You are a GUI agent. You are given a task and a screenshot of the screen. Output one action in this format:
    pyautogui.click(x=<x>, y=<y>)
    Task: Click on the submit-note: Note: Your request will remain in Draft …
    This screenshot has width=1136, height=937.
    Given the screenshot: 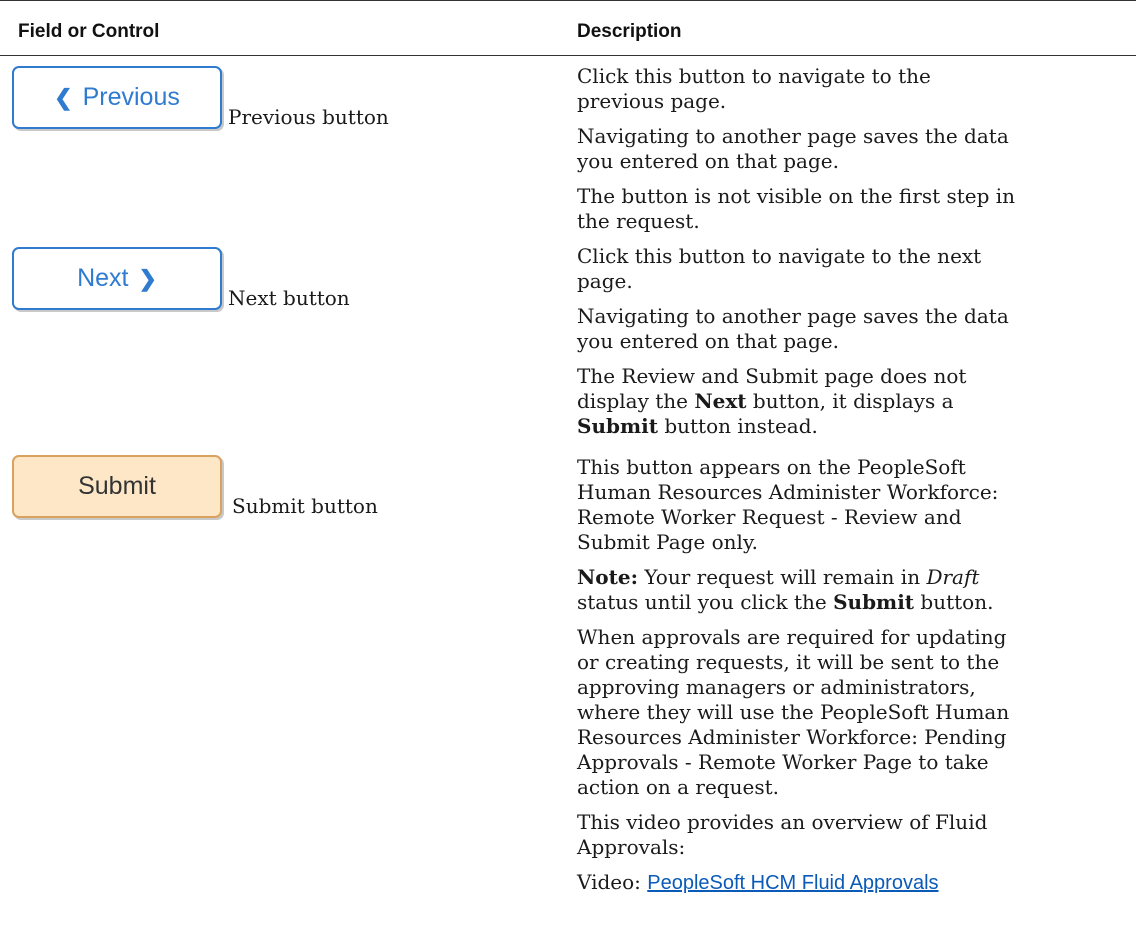 What is the action you would take?
    pyautogui.click(x=785, y=589)
    